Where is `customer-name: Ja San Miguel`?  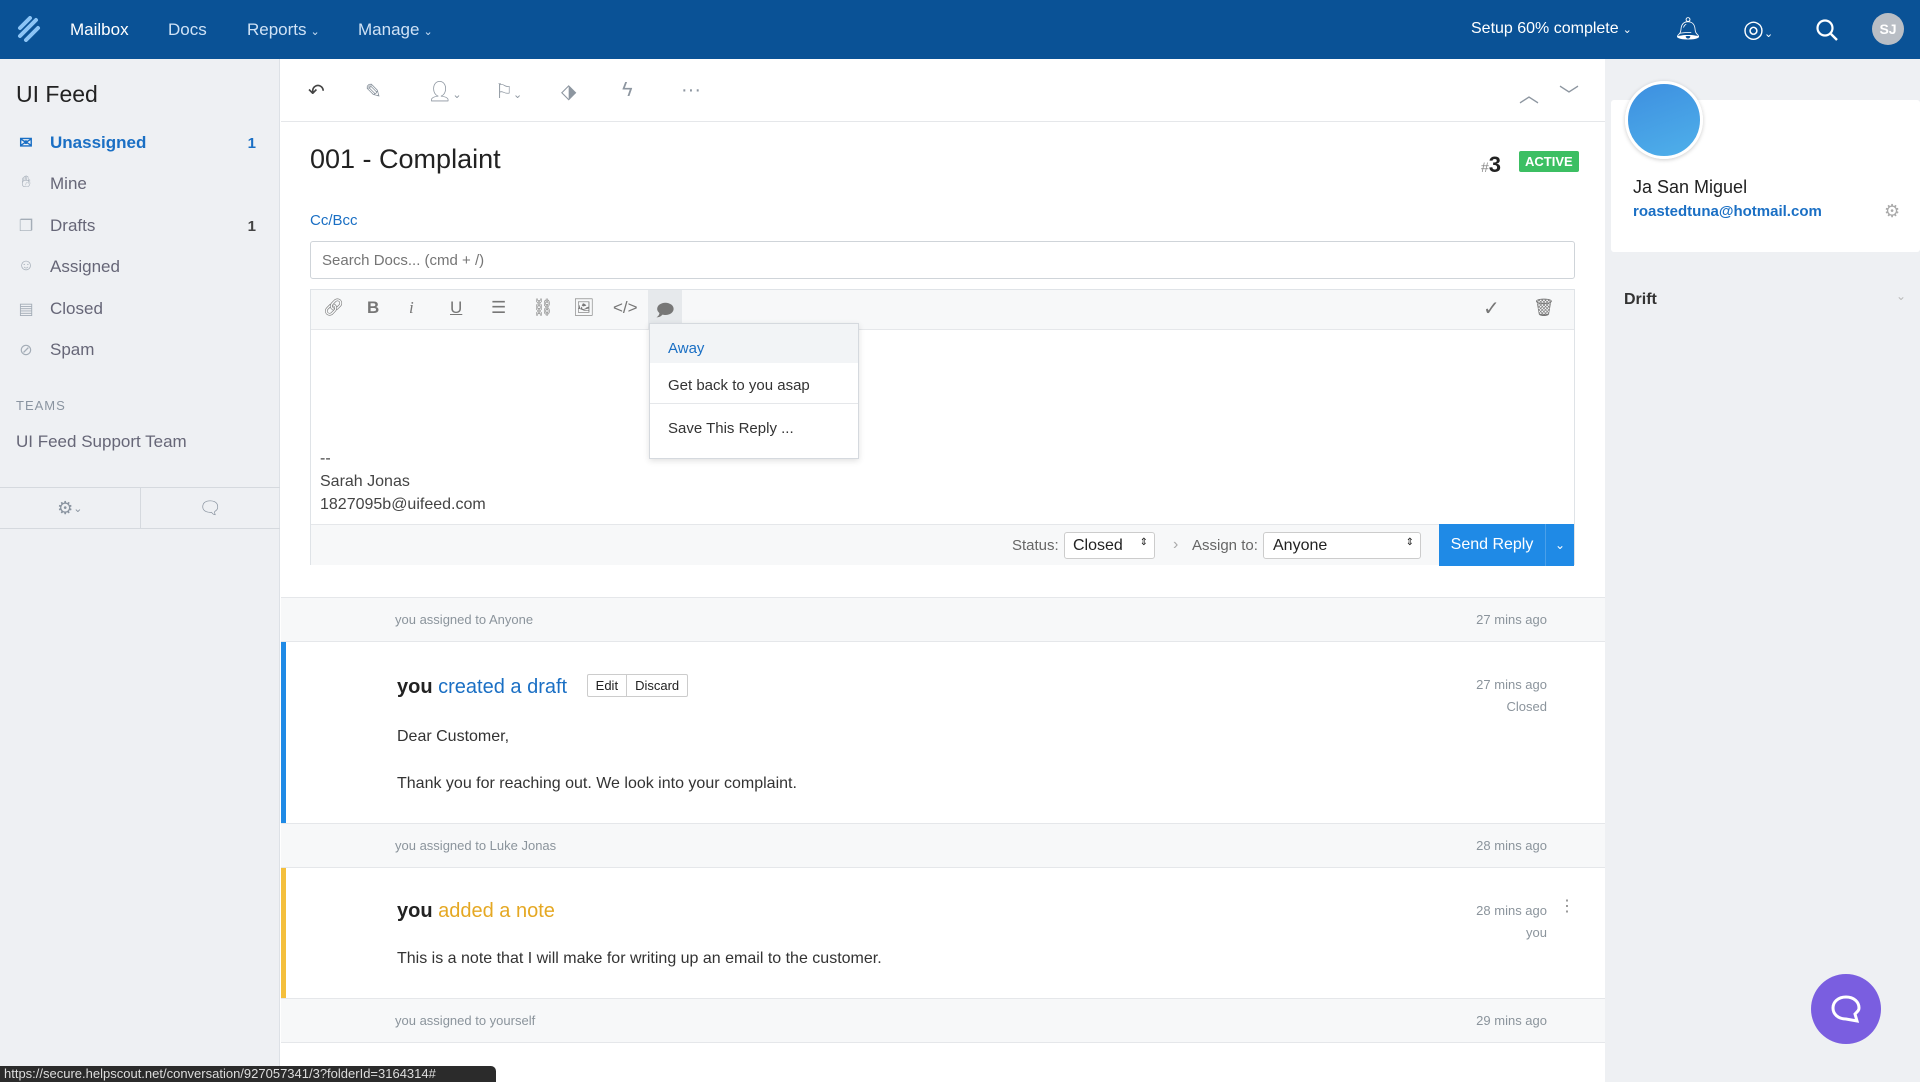 customer-name: Ja San Miguel is located at coordinates (1690, 187).